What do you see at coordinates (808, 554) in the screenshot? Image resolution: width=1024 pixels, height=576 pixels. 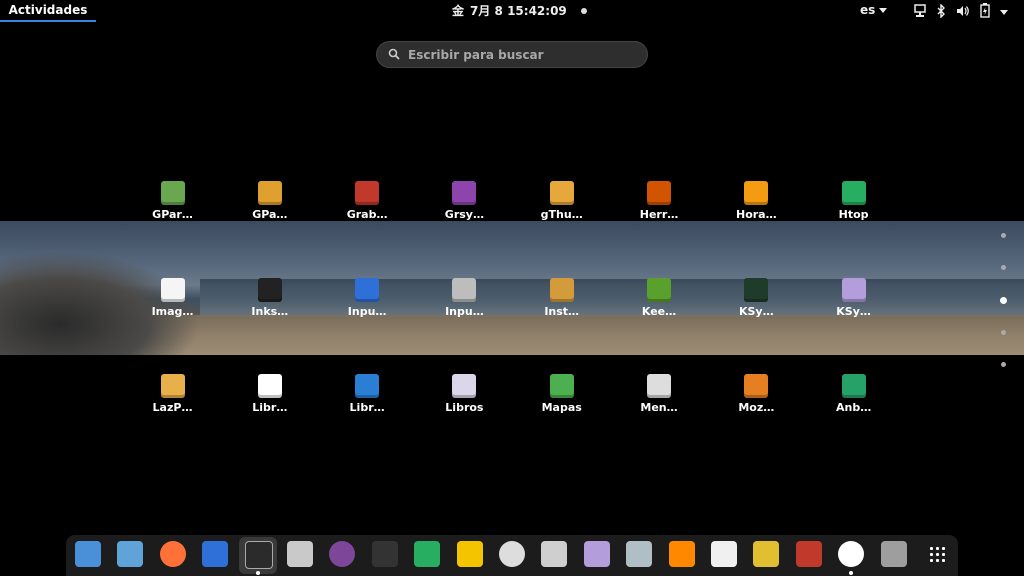 I see `package-manager-icon` at bounding box center [808, 554].